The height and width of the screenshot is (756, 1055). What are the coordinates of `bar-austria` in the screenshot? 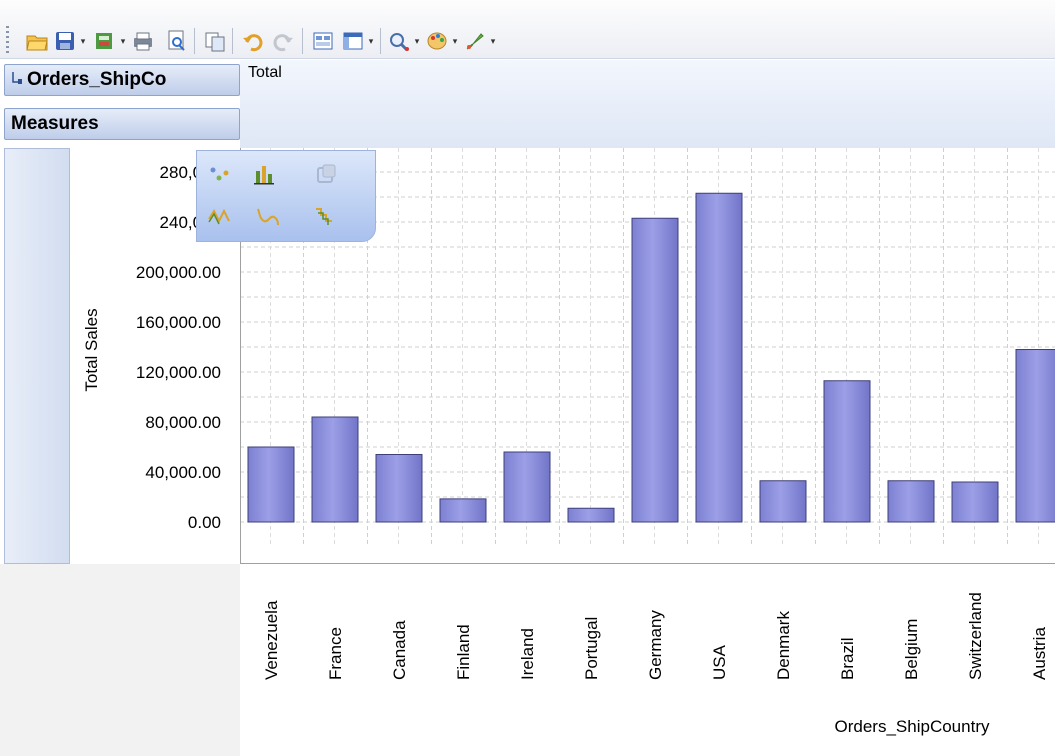 It's located at (1035, 436).